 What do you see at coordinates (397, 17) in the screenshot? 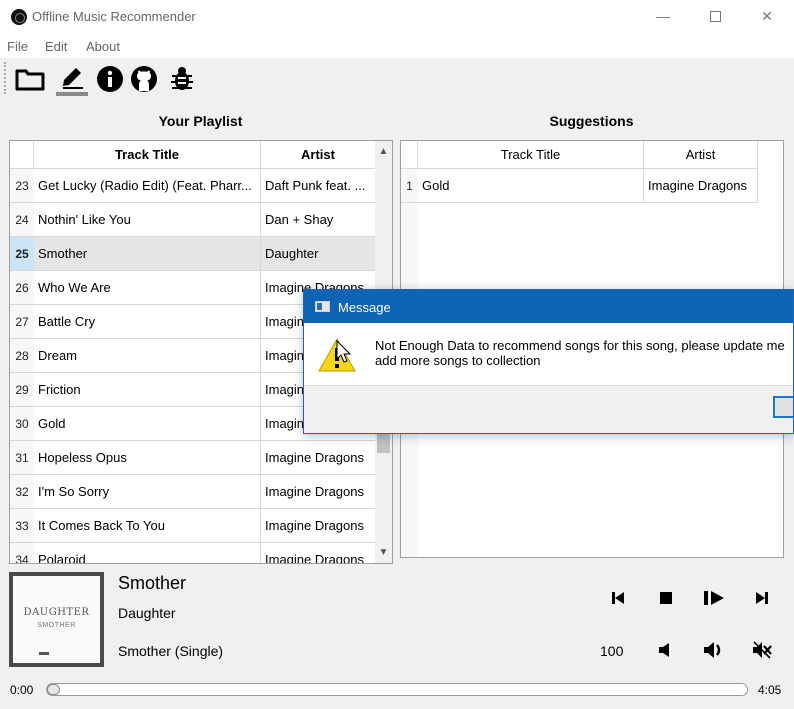
I see `window-titlebar: Offline Music Recommender — ✕` at bounding box center [397, 17].